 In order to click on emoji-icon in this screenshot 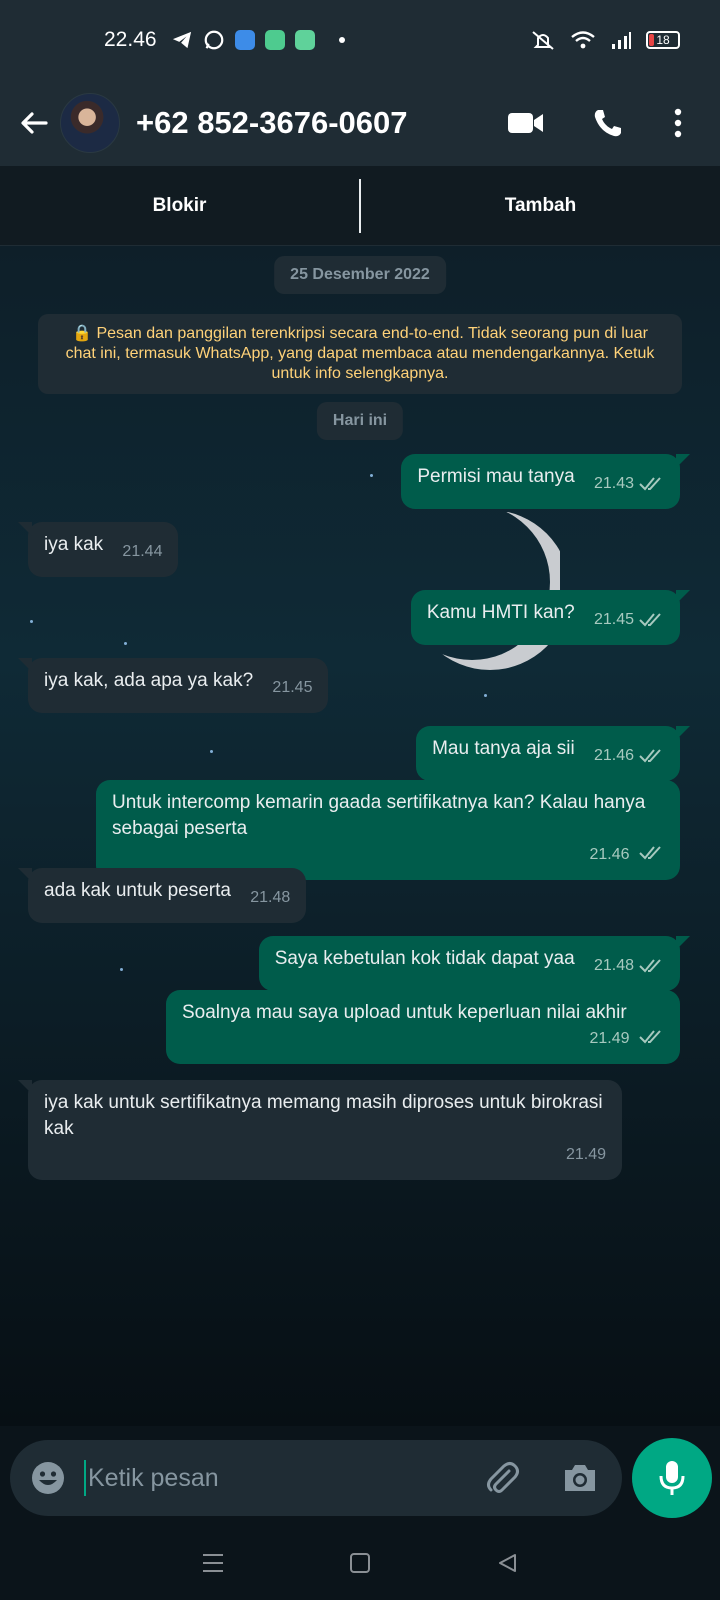, I will do `click(48, 1478)`.